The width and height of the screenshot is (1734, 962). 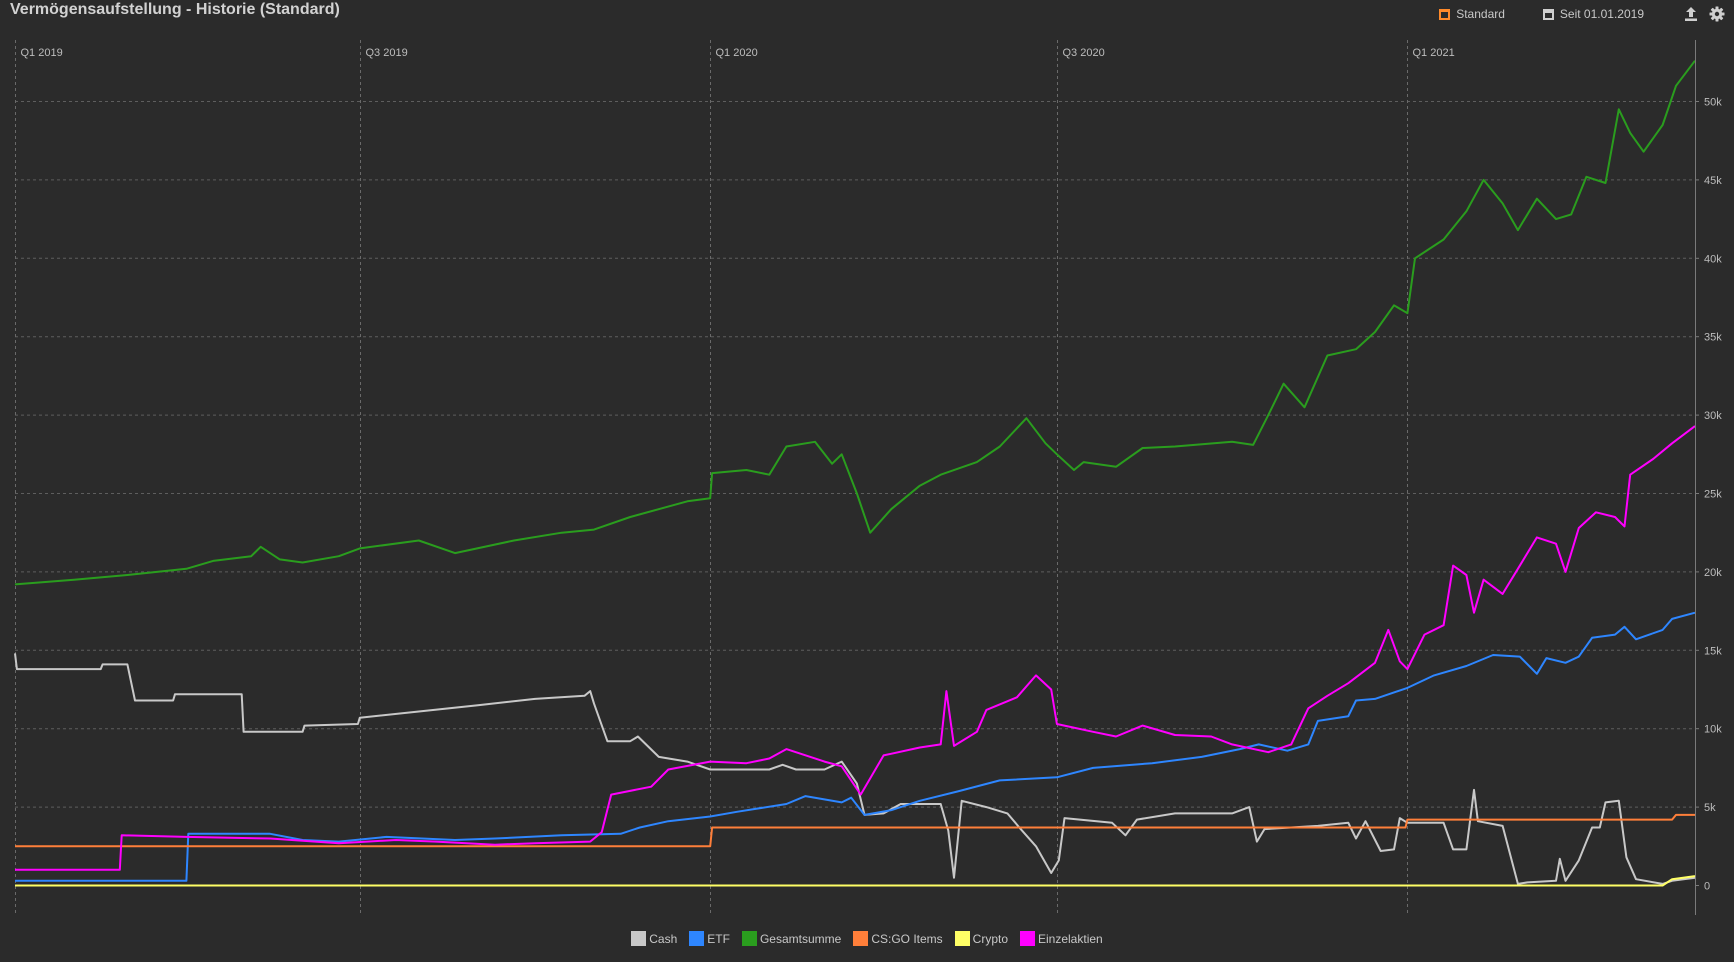 What do you see at coordinates (800, 938) in the screenshot?
I see `legend-label: Gesamtsumme` at bounding box center [800, 938].